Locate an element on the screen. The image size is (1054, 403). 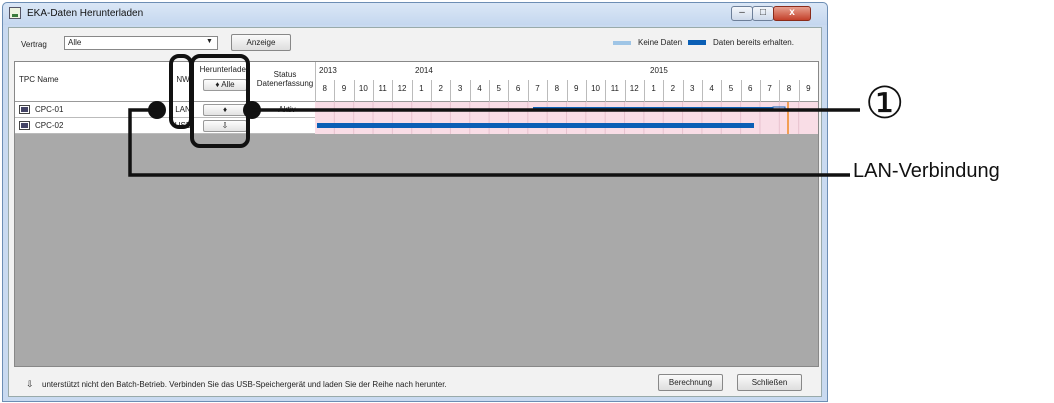
nw-column-highlight is located at coordinates (181, 91).